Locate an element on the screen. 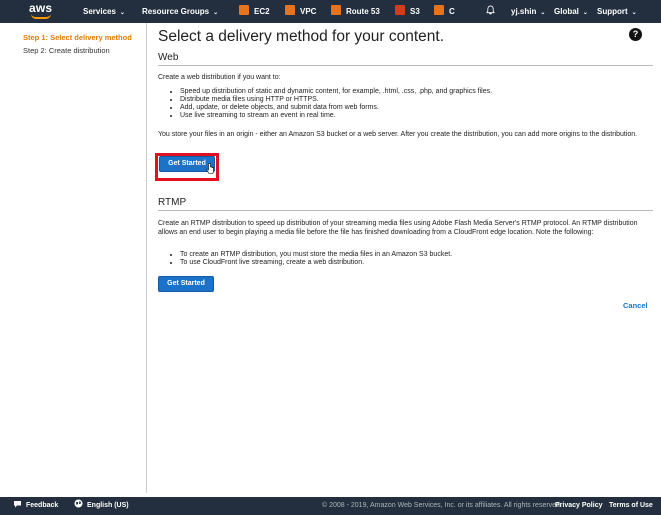 The image size is (661, 515). feedback-link: Feedback is located at coordinates (35, 506).